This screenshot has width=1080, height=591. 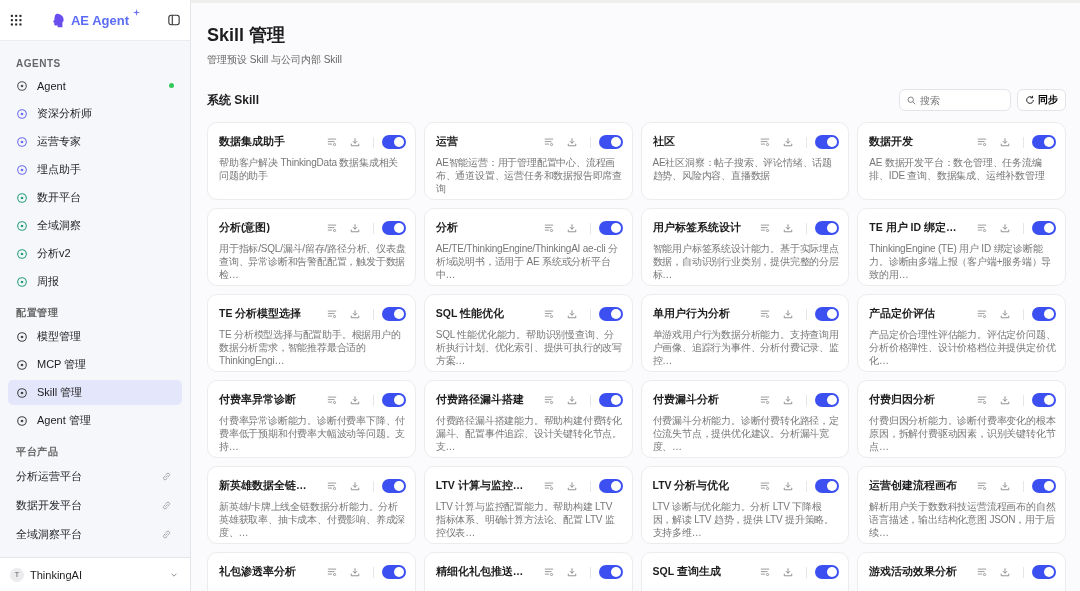 I want to click on nav-item: Skill 管理, so click(x=95, y=392).